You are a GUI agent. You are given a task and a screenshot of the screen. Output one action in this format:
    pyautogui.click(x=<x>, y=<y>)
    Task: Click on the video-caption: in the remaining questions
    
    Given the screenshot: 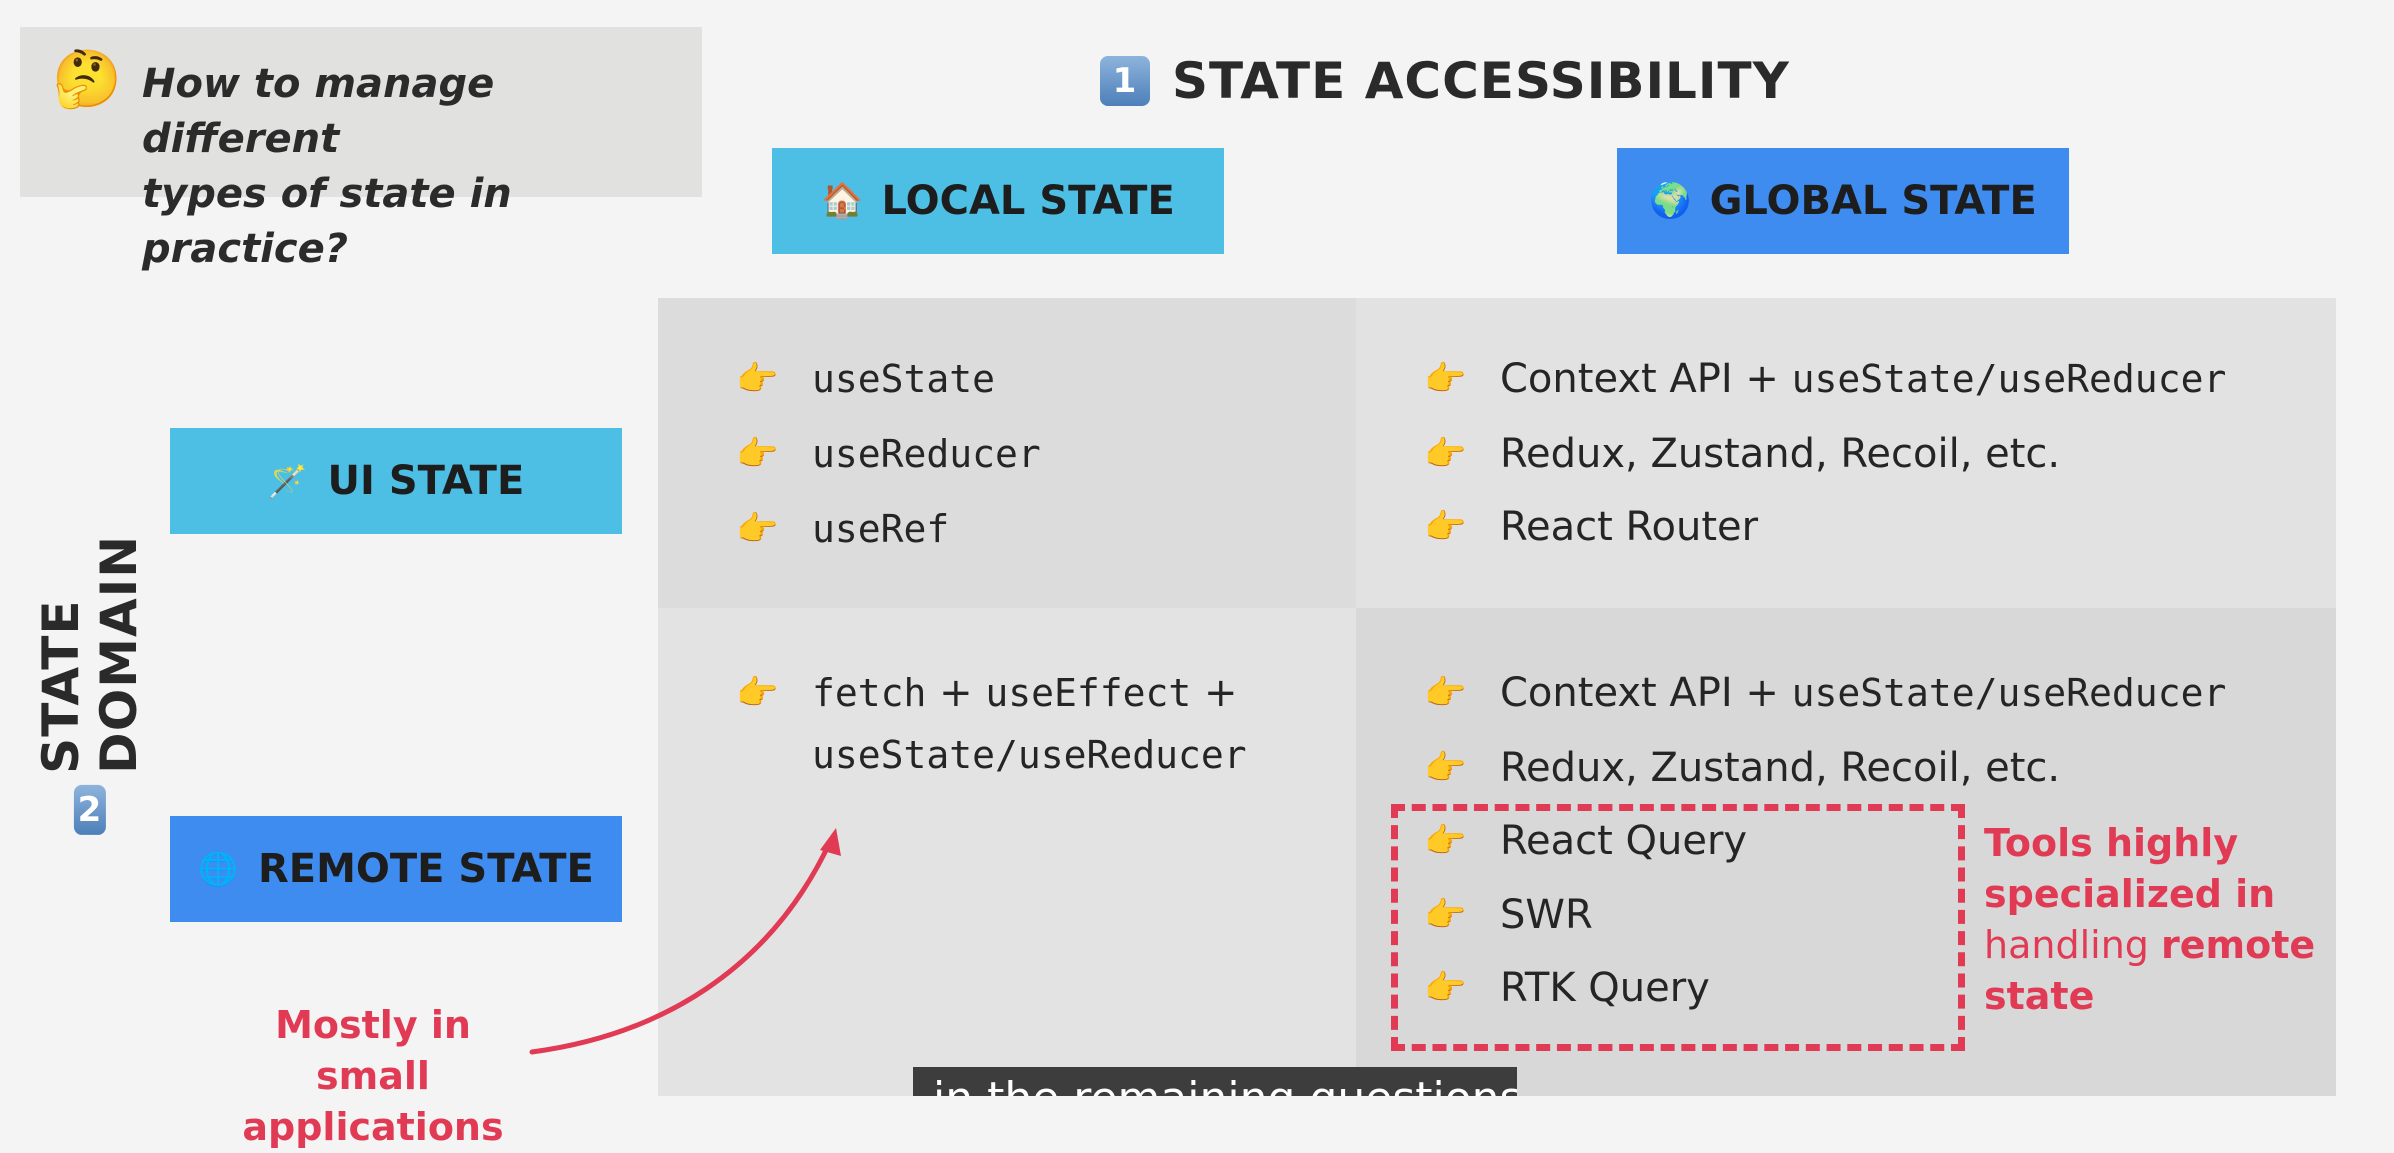 What is the action you would take?
    pyautogui.click(x=1215, y=1081)
    